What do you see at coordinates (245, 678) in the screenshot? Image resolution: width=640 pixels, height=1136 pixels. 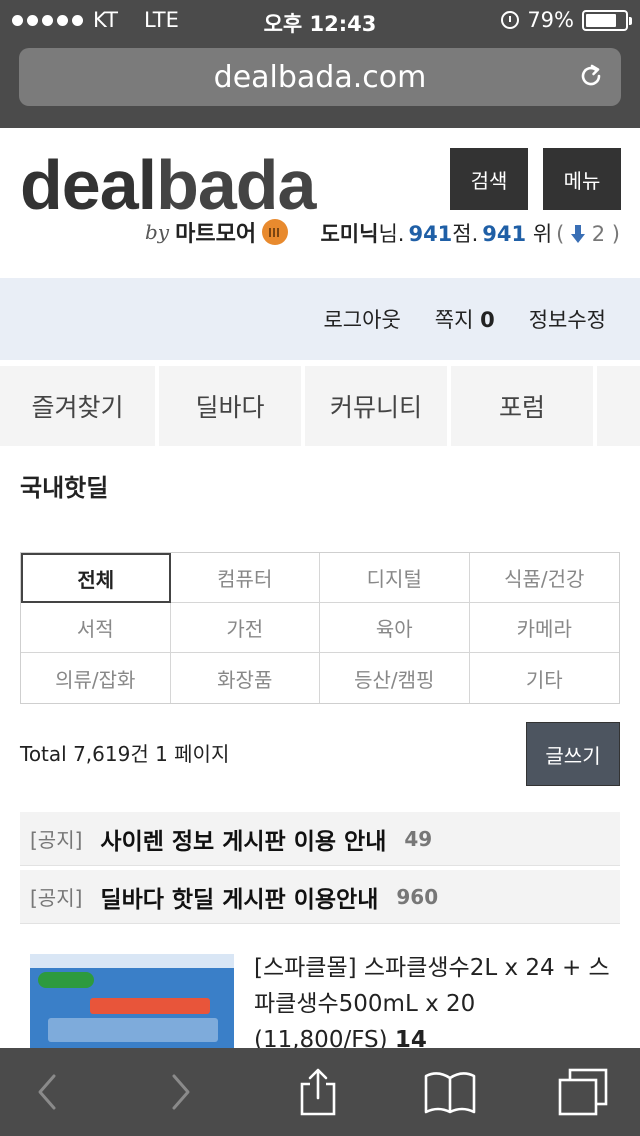 I see `category-cosmetics: 화장품` at bounding box center [245, 678].